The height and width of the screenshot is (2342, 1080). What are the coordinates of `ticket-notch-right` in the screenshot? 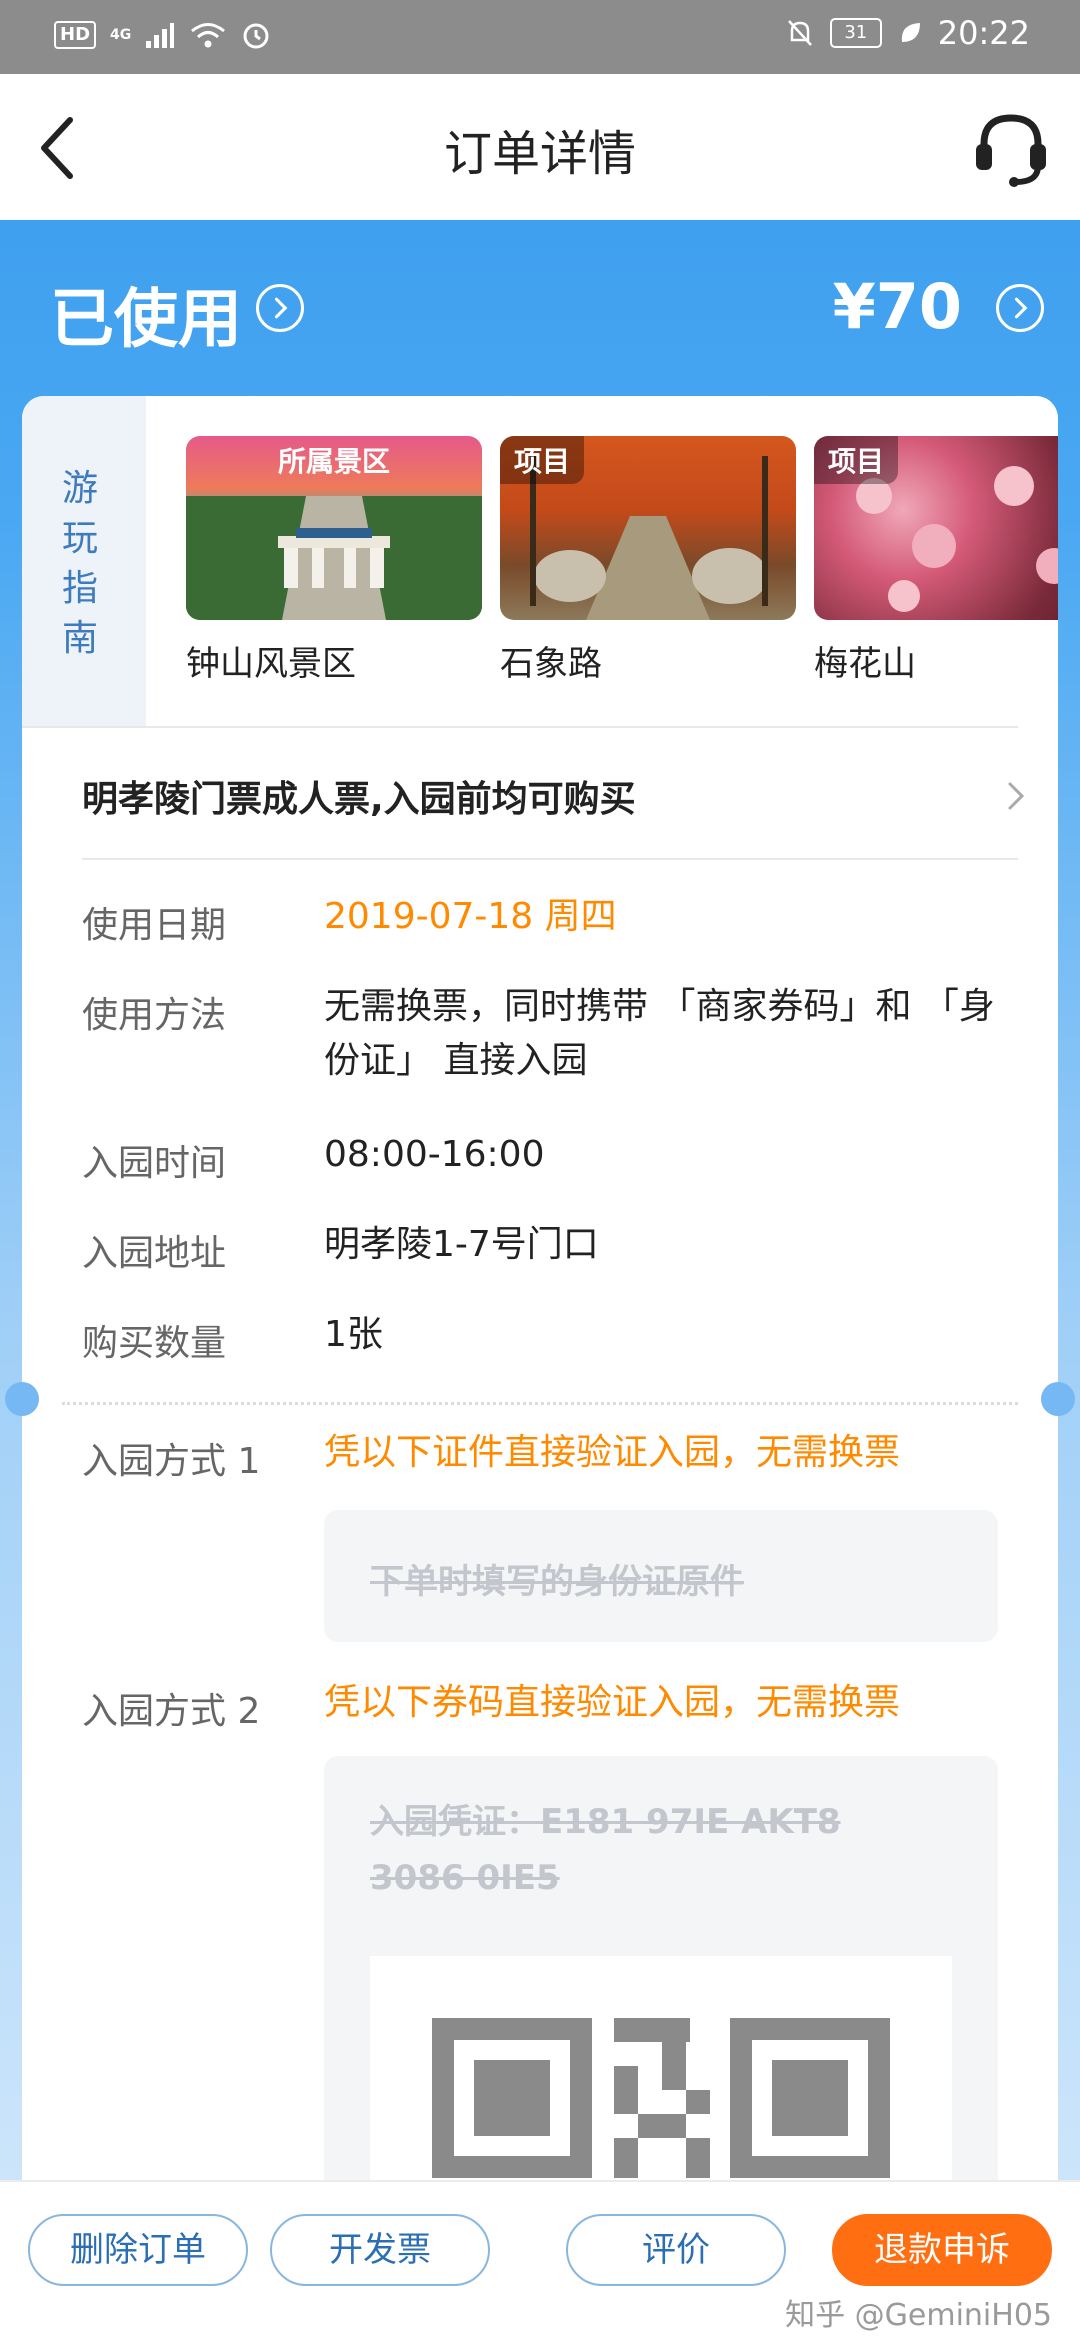 It's located at (1058, 1399).